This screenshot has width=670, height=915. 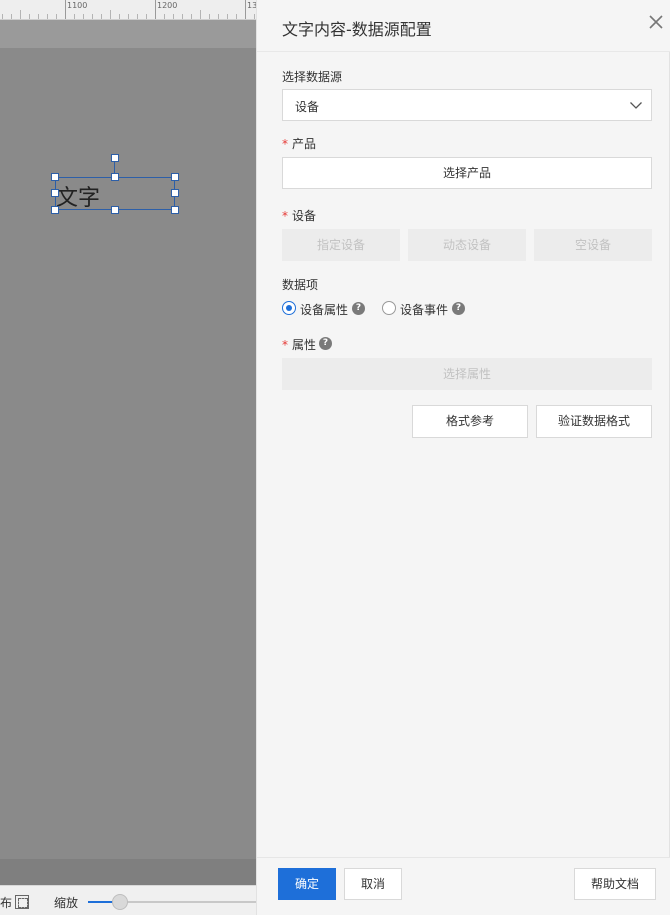 I want to click on resize-handle-bottom-right, so click(x=175, y=210).